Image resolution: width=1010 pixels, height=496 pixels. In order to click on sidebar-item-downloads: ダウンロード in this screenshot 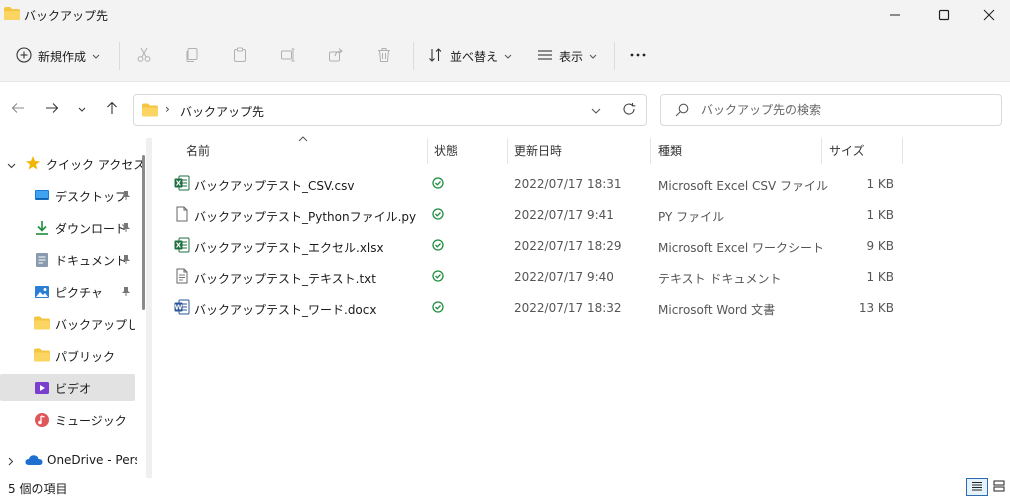, I will do `click(67, 227)`.